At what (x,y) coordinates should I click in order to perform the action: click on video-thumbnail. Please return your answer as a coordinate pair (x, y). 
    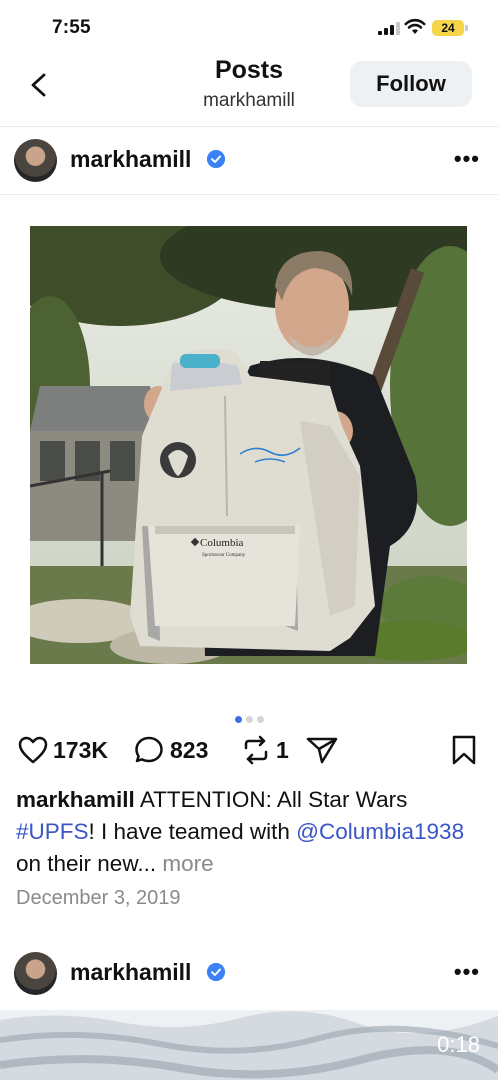
    Looking at the image, I should click on (249, 1045).